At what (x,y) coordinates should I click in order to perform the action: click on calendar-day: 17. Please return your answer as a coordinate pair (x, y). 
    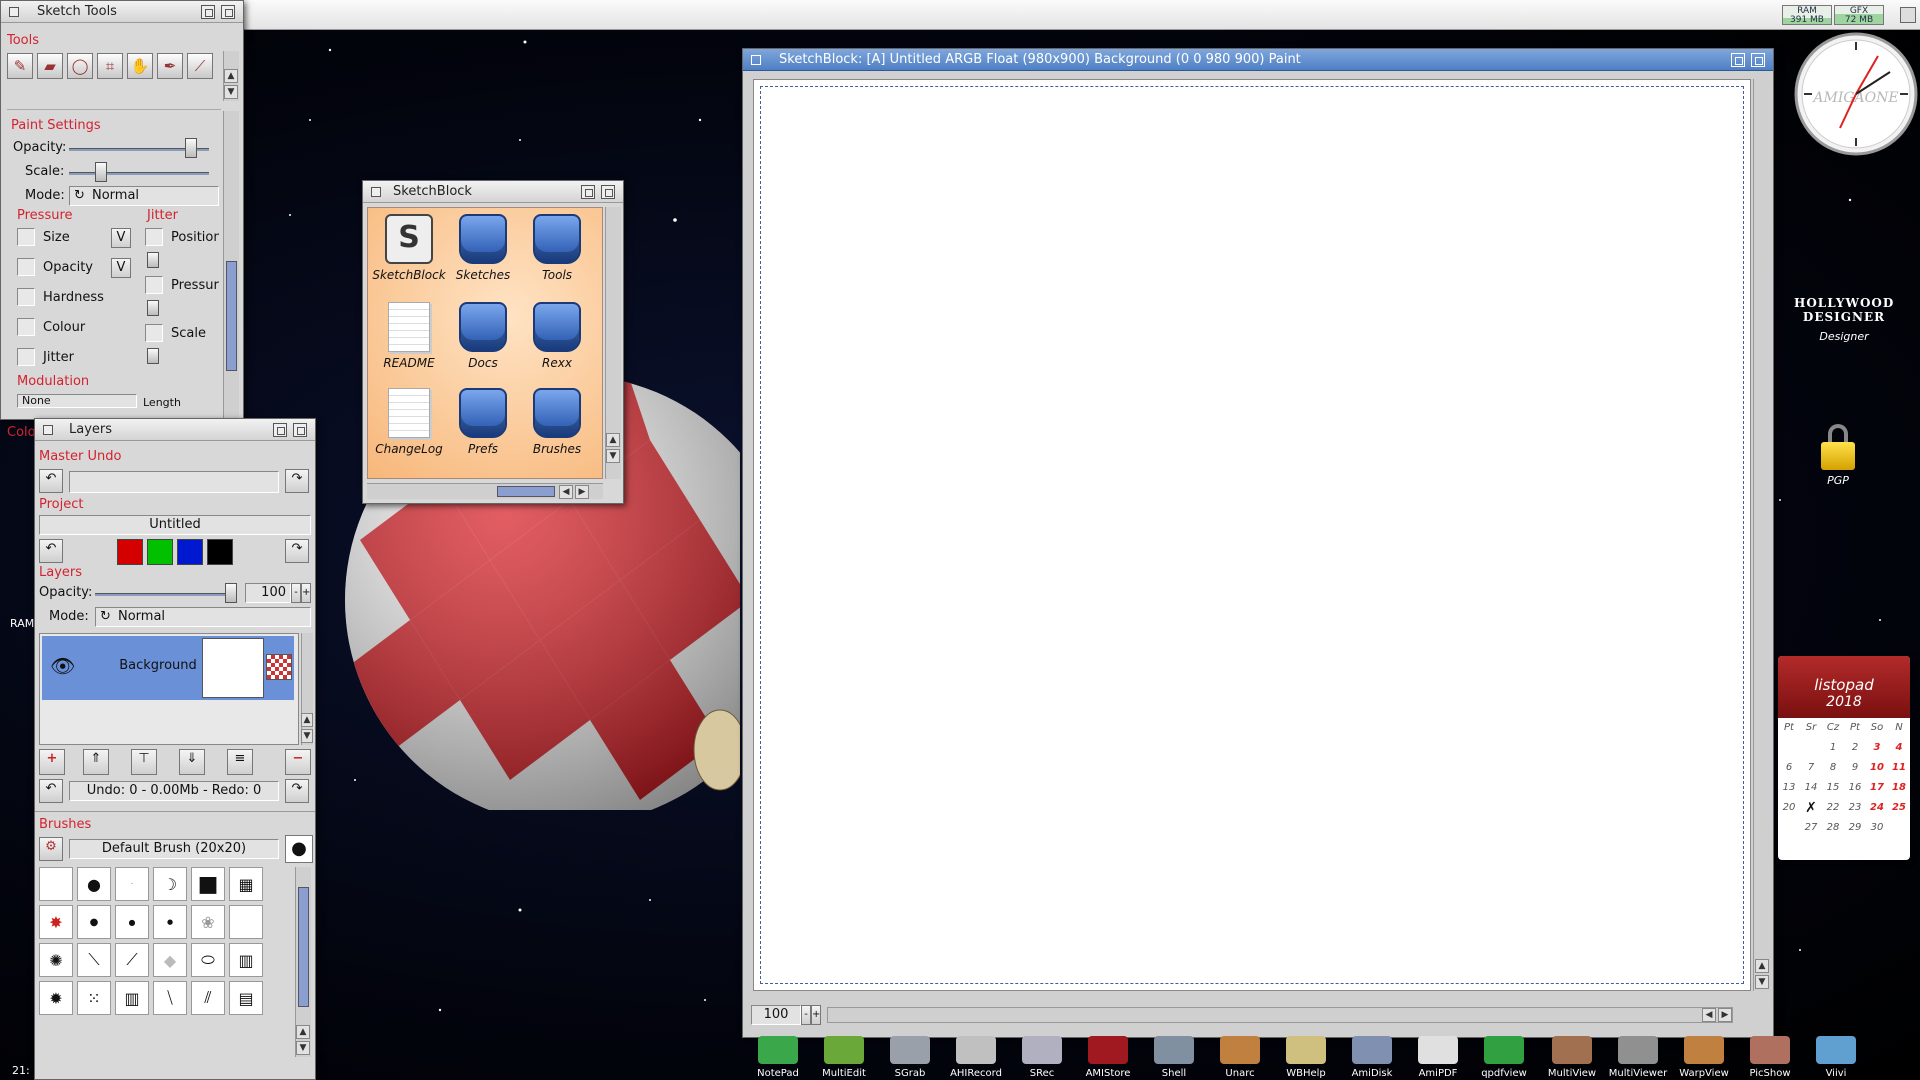
    Looking at the image, I should click on (1877, 788).